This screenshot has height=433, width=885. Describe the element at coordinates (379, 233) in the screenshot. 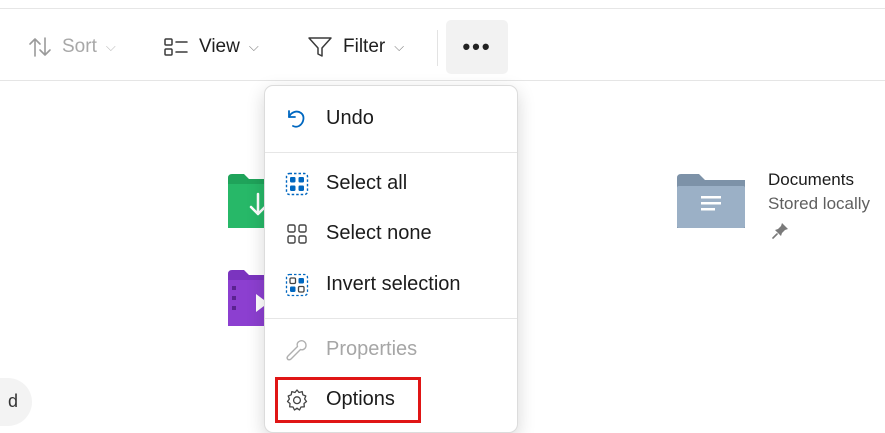

I see `menu-item-label: Select none` at that location.